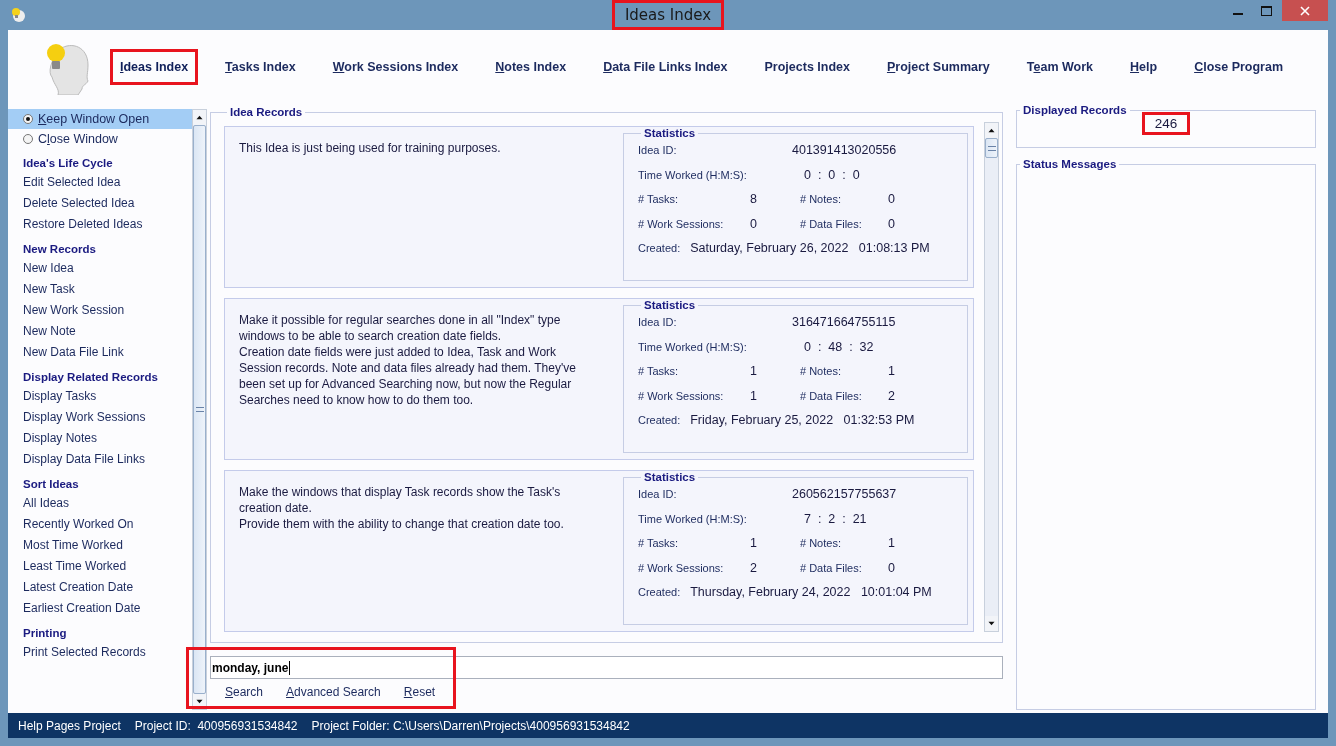  I want to click on idea-description: Creation date fields were just added to Idea, Task and Work Session records. Note and data files already had them. They've been set up for Advanced Searching now, but now the Regular Searches need to know how to do them too., so click(408, 376).